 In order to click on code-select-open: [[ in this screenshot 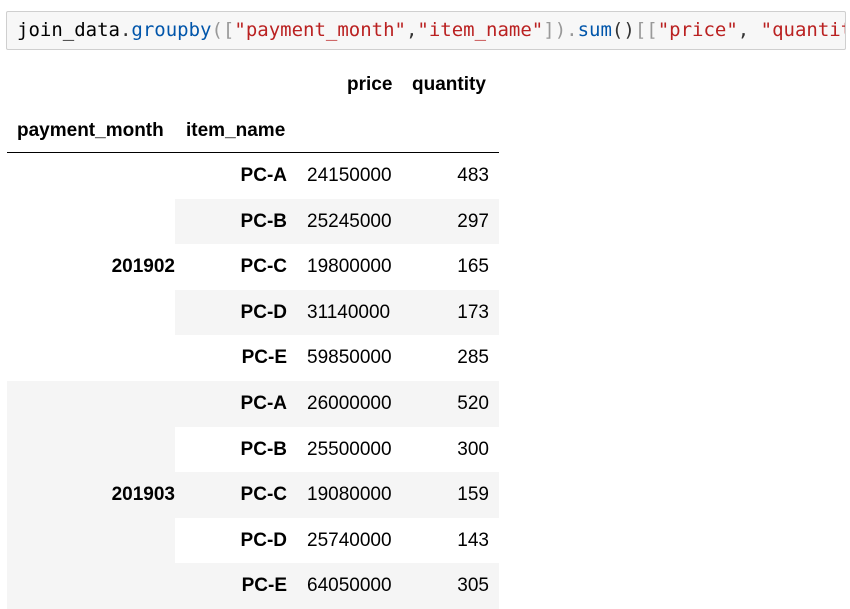, I will do `click(646, 30)`.